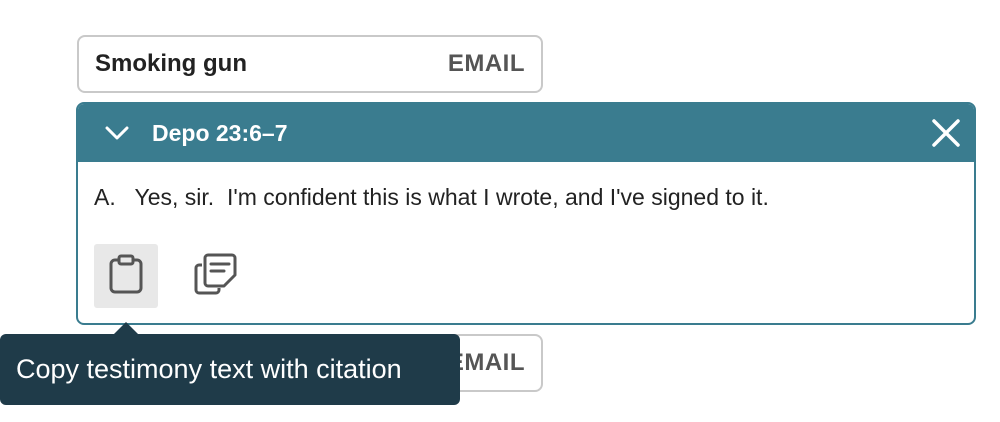 The width and height of the screenshot is (1000, 422). What do you see at coordinates (946, 133) in the screenshot?
I see `close-icon` at bounding box center [946, 133].